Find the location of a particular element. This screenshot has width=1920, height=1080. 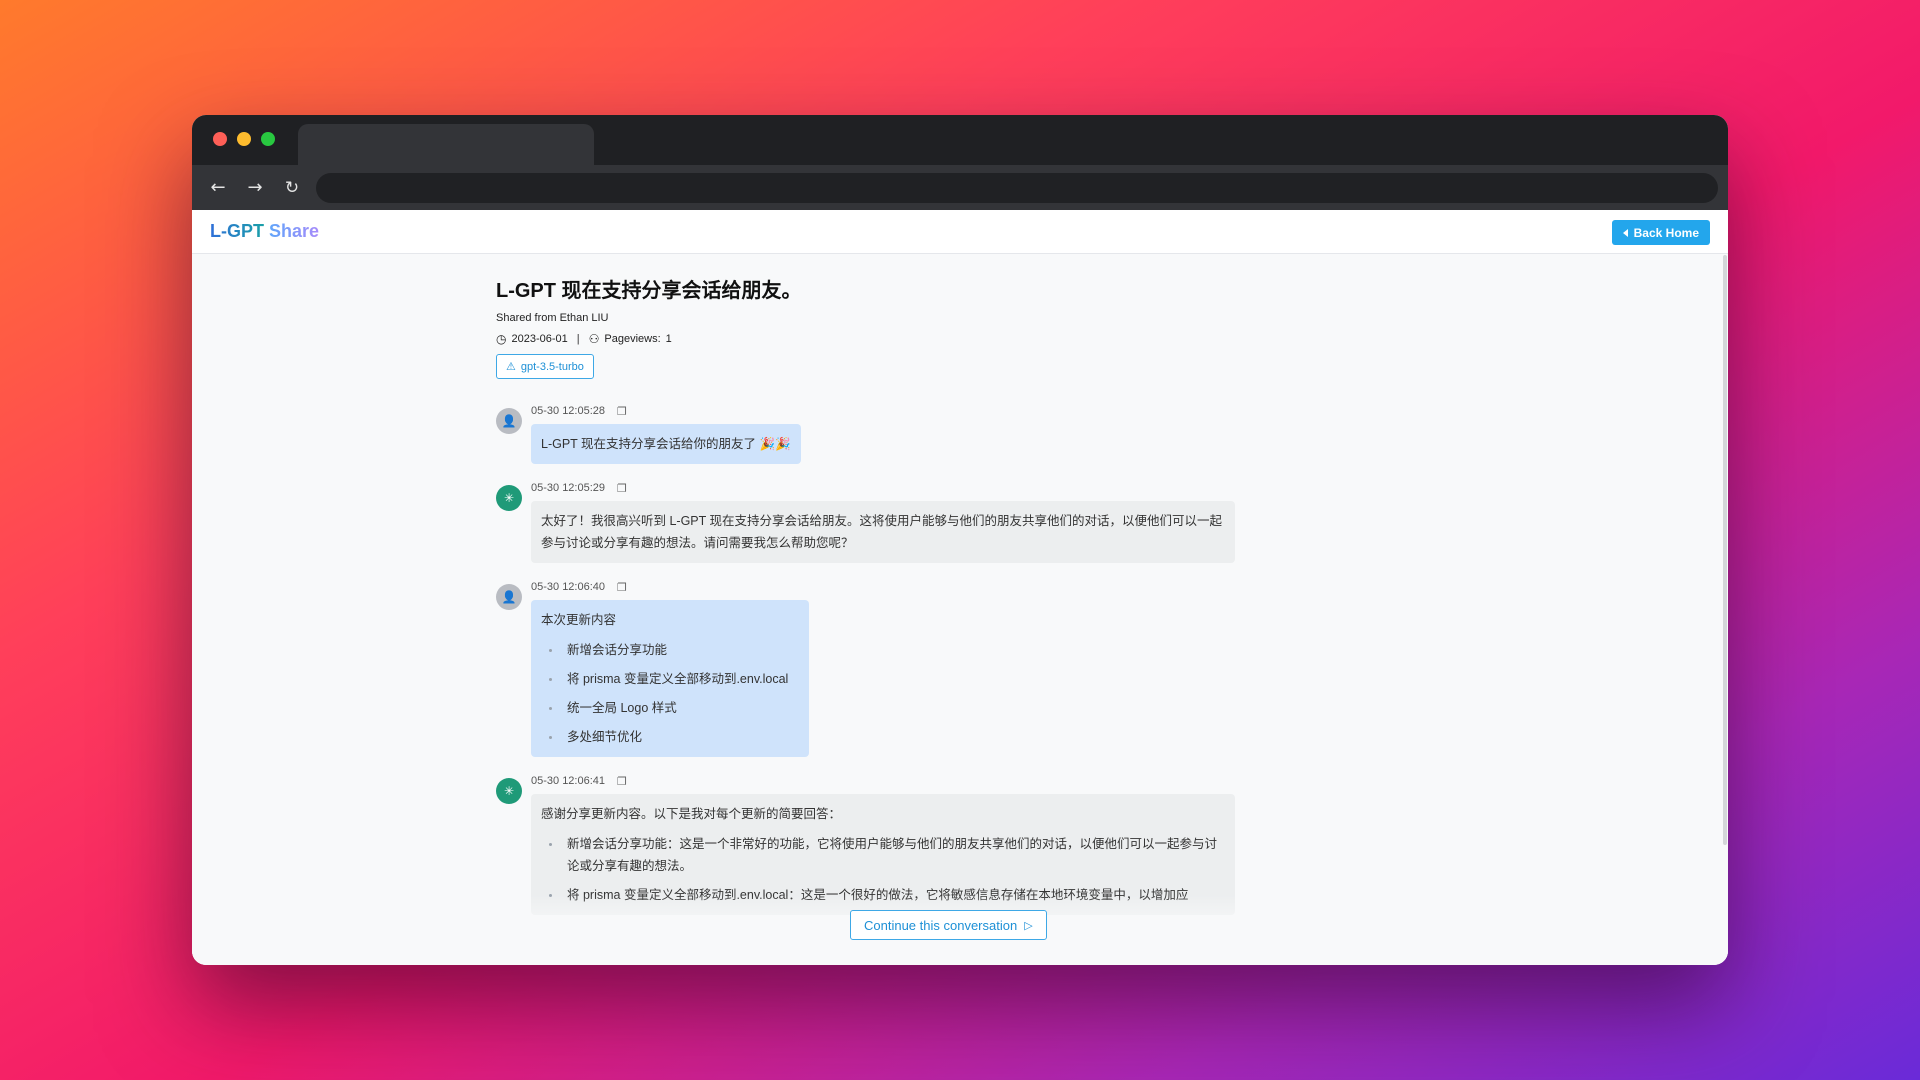

list-item: 统一全局 Logo 样式 is located at coordinates (670, 708).